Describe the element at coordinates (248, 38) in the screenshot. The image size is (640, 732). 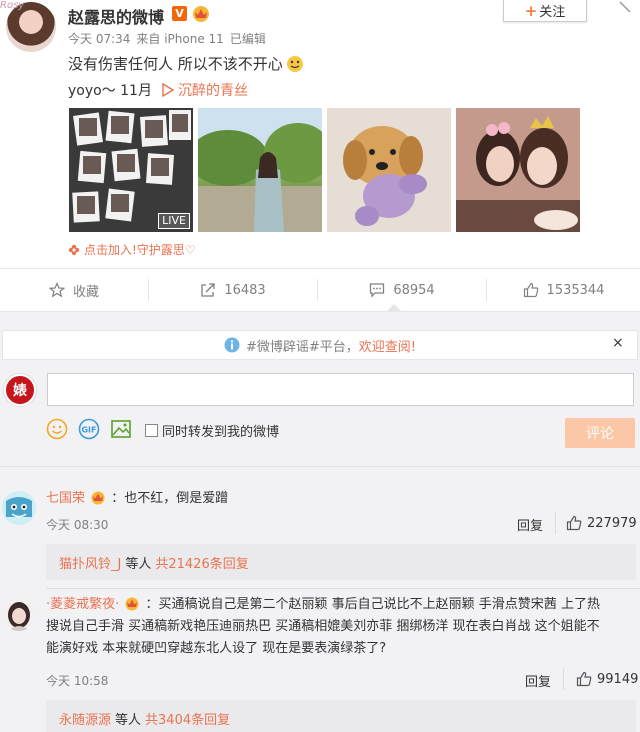
I see `post-edited: 已编辑` at that location.